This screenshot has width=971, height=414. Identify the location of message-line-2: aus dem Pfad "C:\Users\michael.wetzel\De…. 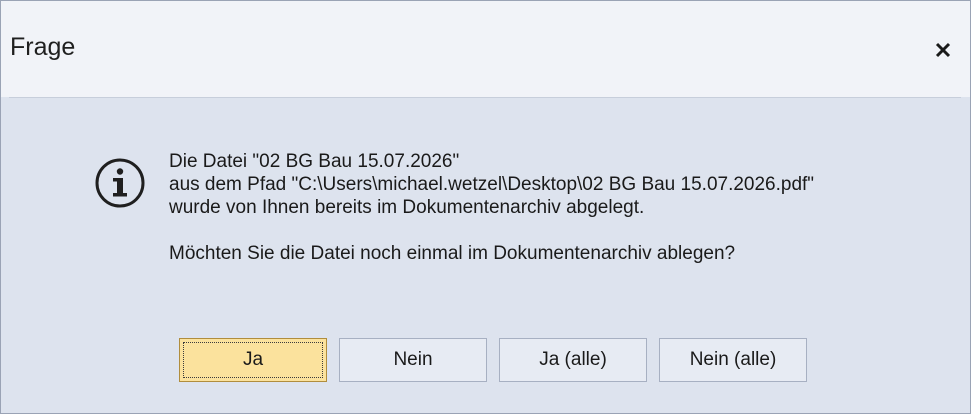
(492, 184).